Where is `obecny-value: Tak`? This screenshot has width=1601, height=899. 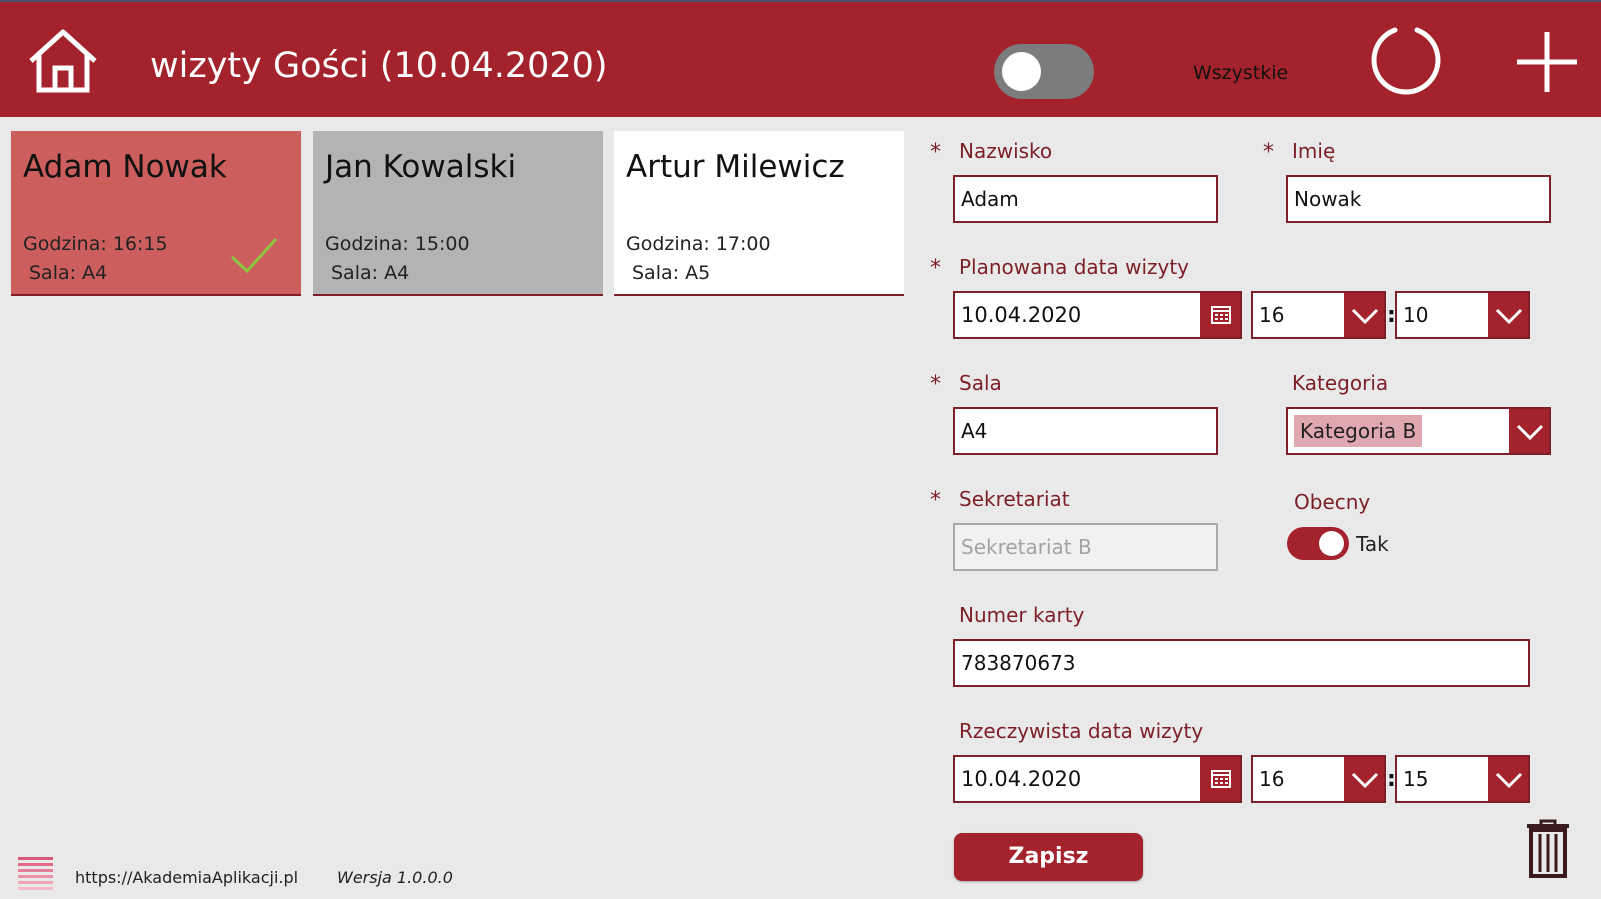
obecny-value: Tak is located at coordinates (1372, 544).